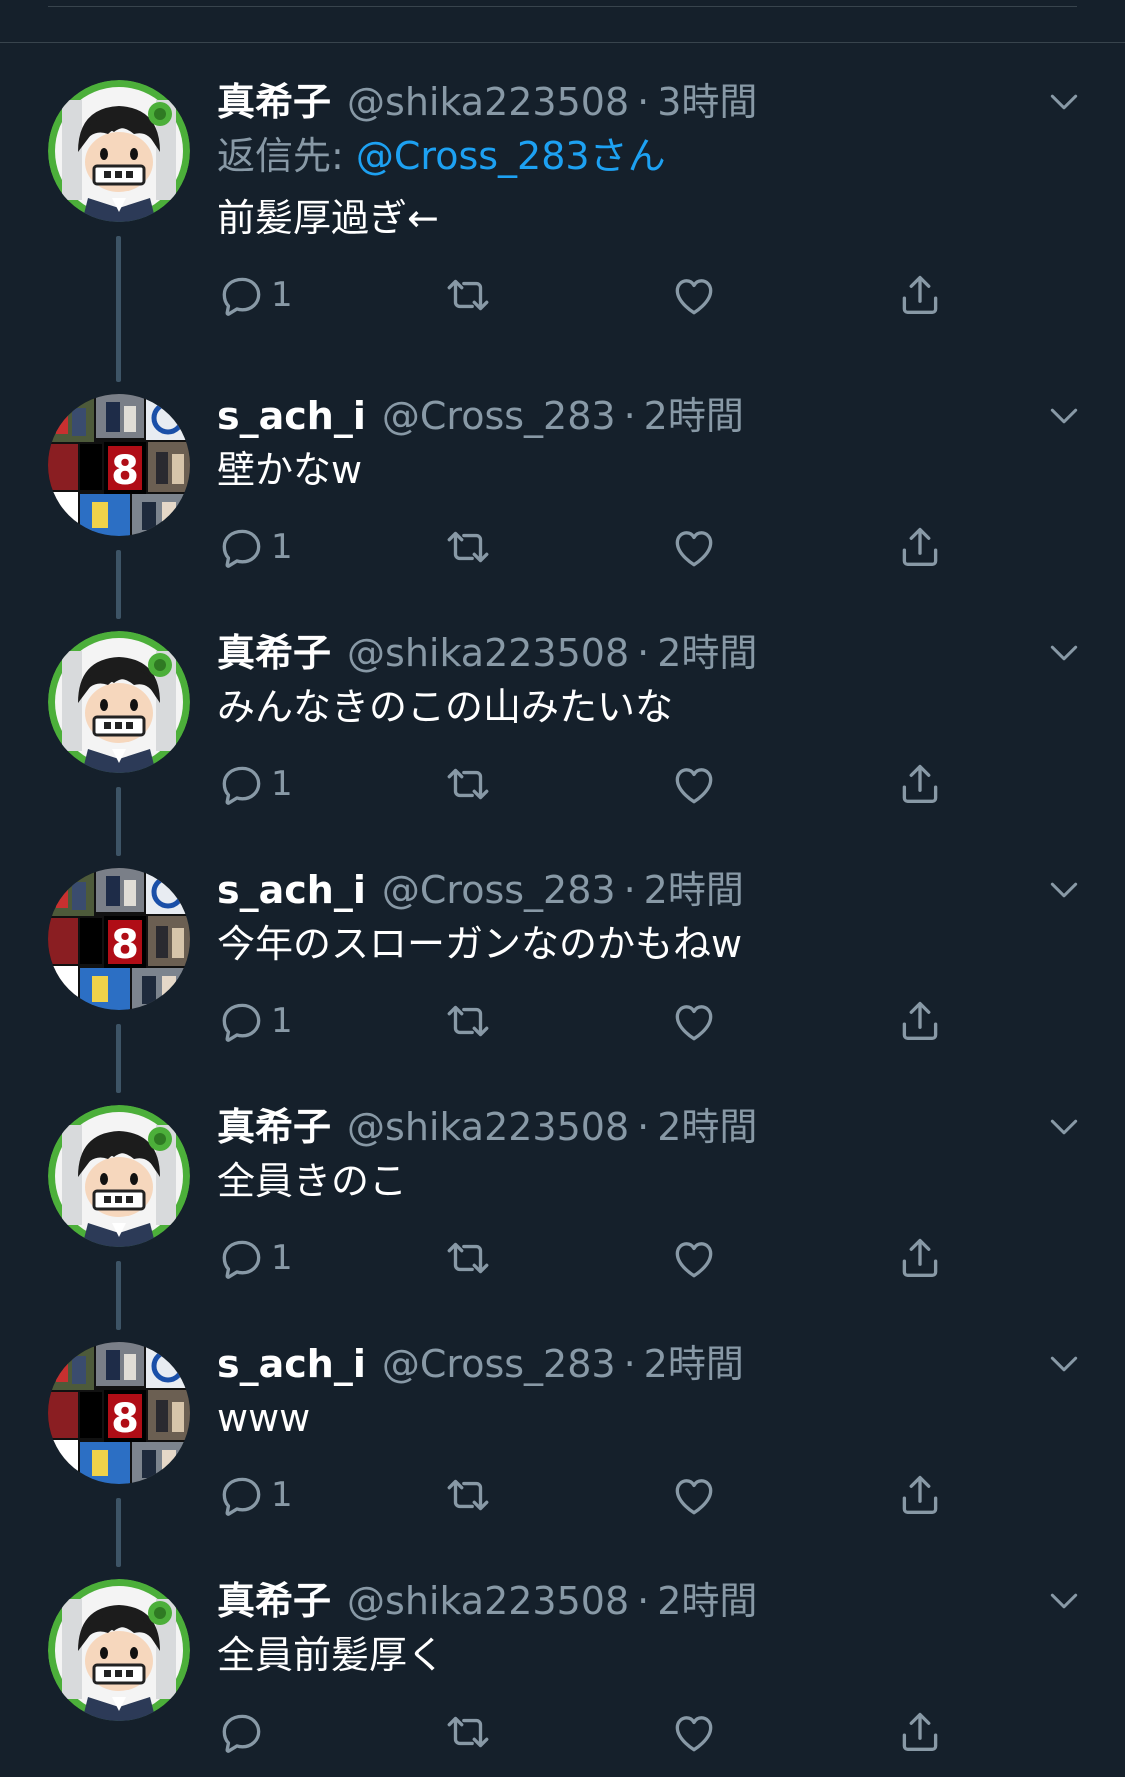 The width and height of the screenshot is (1125, 1777). I want to click on tweet-text: 前髪厚過ぎ←, so click(328, 218).